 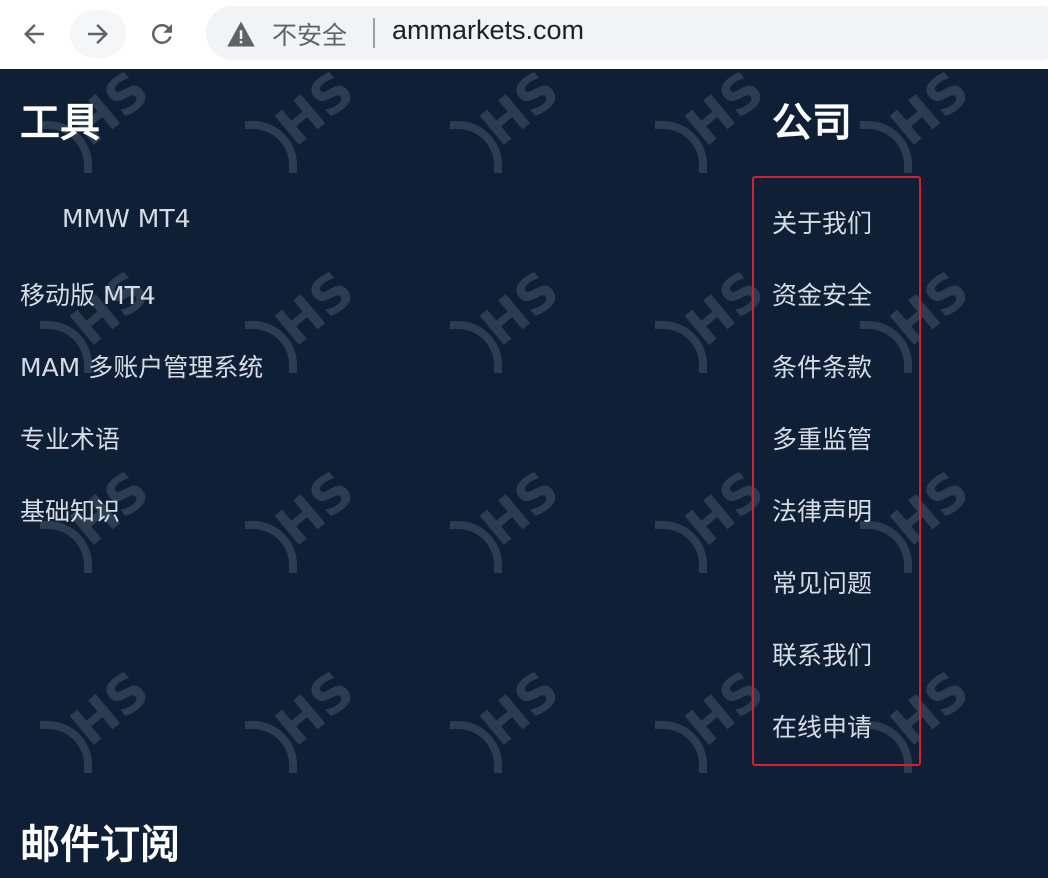 I want to click on tools-link-basics: 基础知识, so click(x=70, y=510).